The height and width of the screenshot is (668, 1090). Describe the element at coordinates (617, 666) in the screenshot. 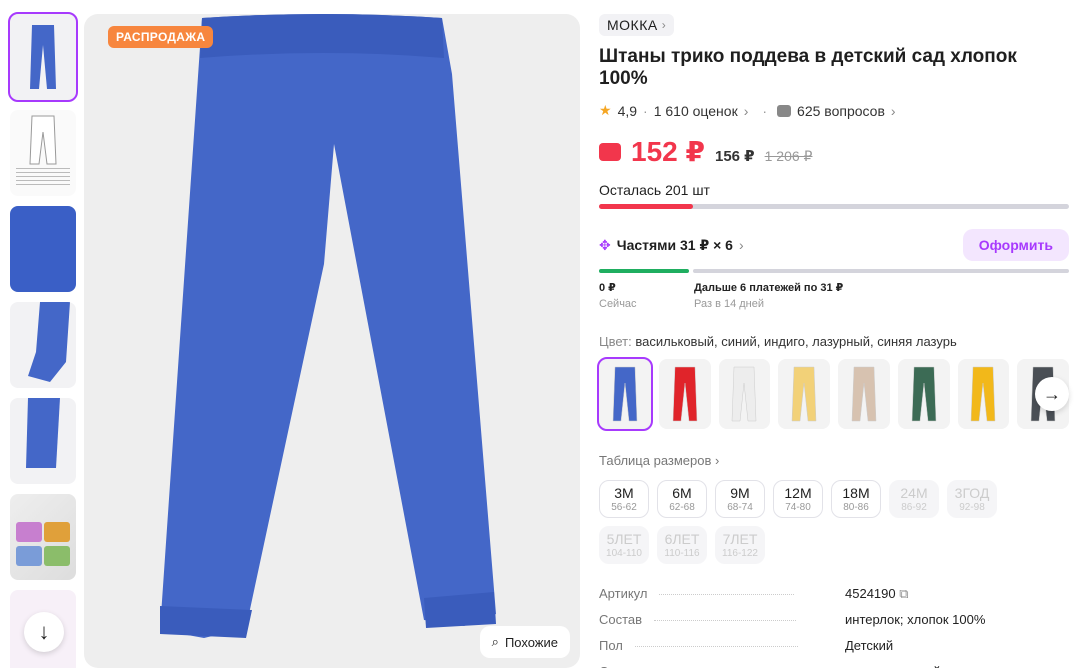

I see `spec-key: Сезон` at that location.